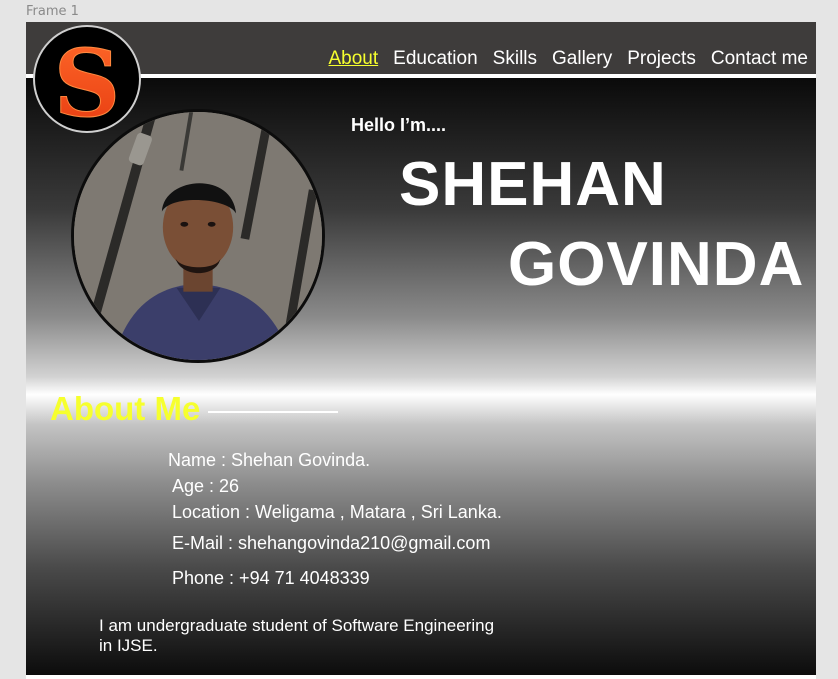 This screenshot has height=679, width=838. I want to click on nav-projects: Projects, so click(661, 59).